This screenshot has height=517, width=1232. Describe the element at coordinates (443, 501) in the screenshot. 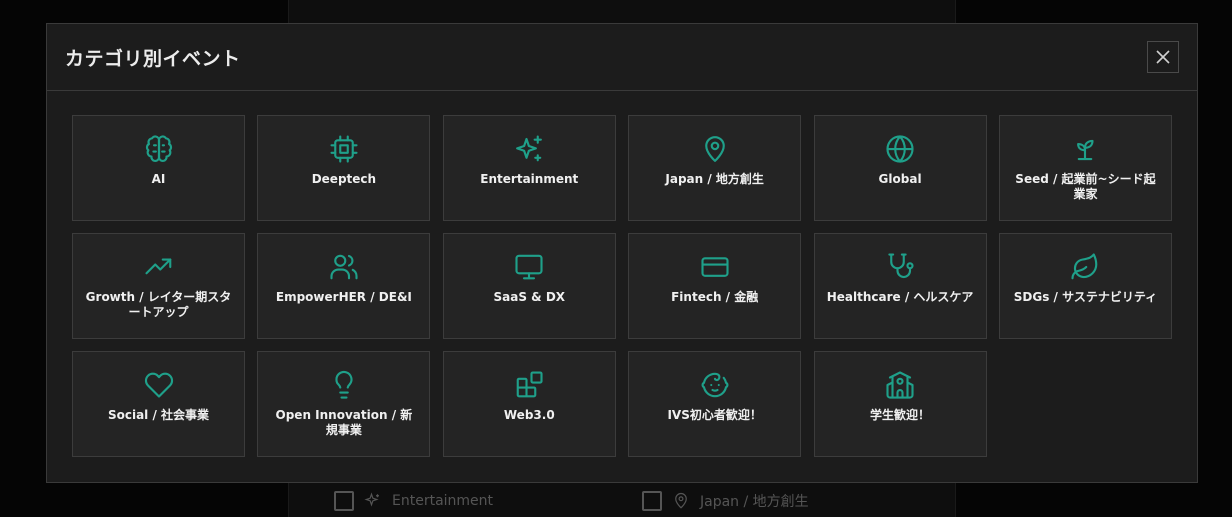

I see `background-option-label: Entertainment` at that location.